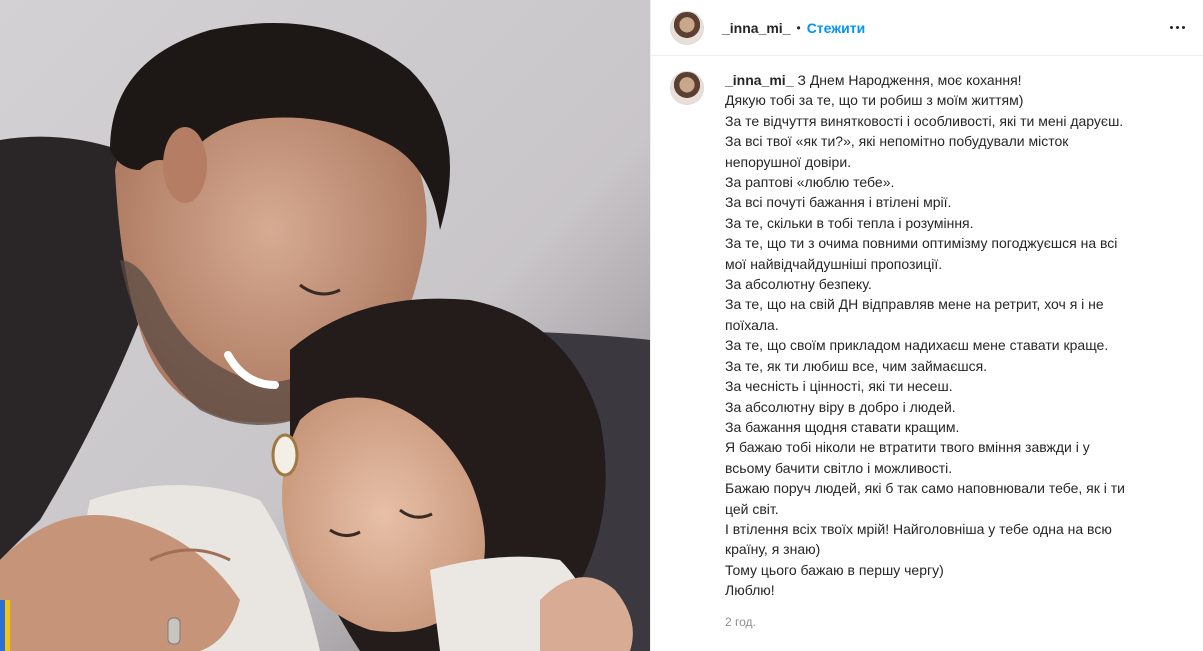 The height and width of the screenshot is (651, 1203). I want to click on caption-line: За те, скільки в тобі тепла і розуміння., so click(849, 222).